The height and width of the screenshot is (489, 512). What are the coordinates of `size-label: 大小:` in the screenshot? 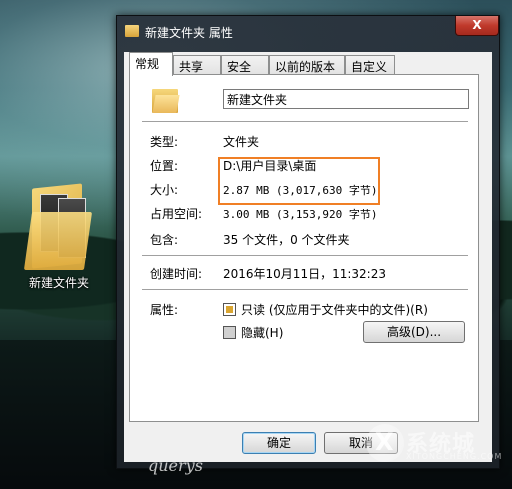 It's located at (164, 190).